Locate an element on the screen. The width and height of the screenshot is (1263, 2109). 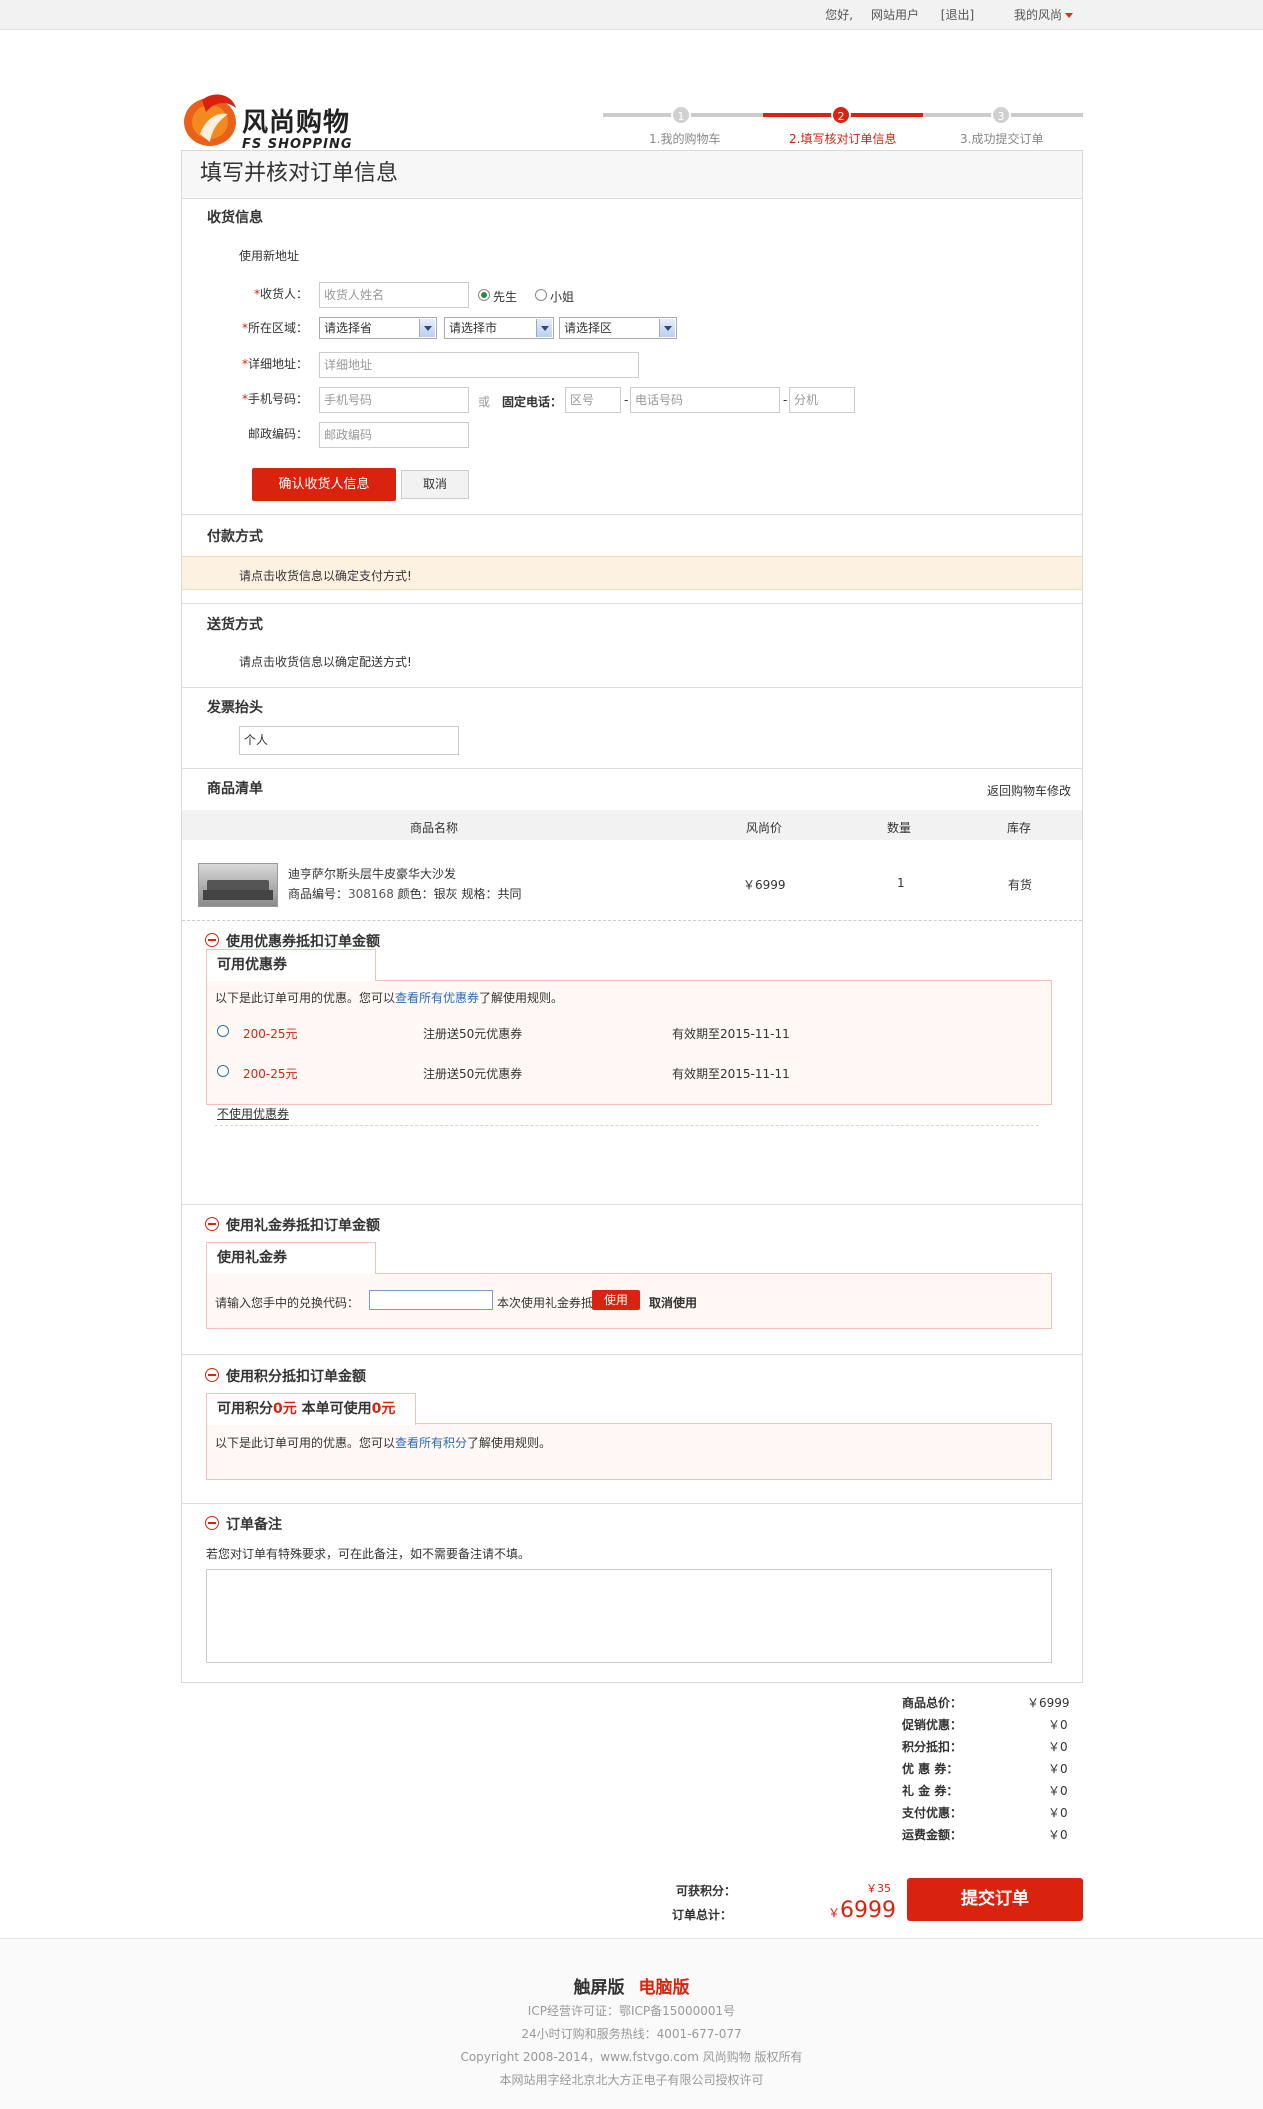
cancel-consignee-button: 取消 is located at coordinates (435, 484).